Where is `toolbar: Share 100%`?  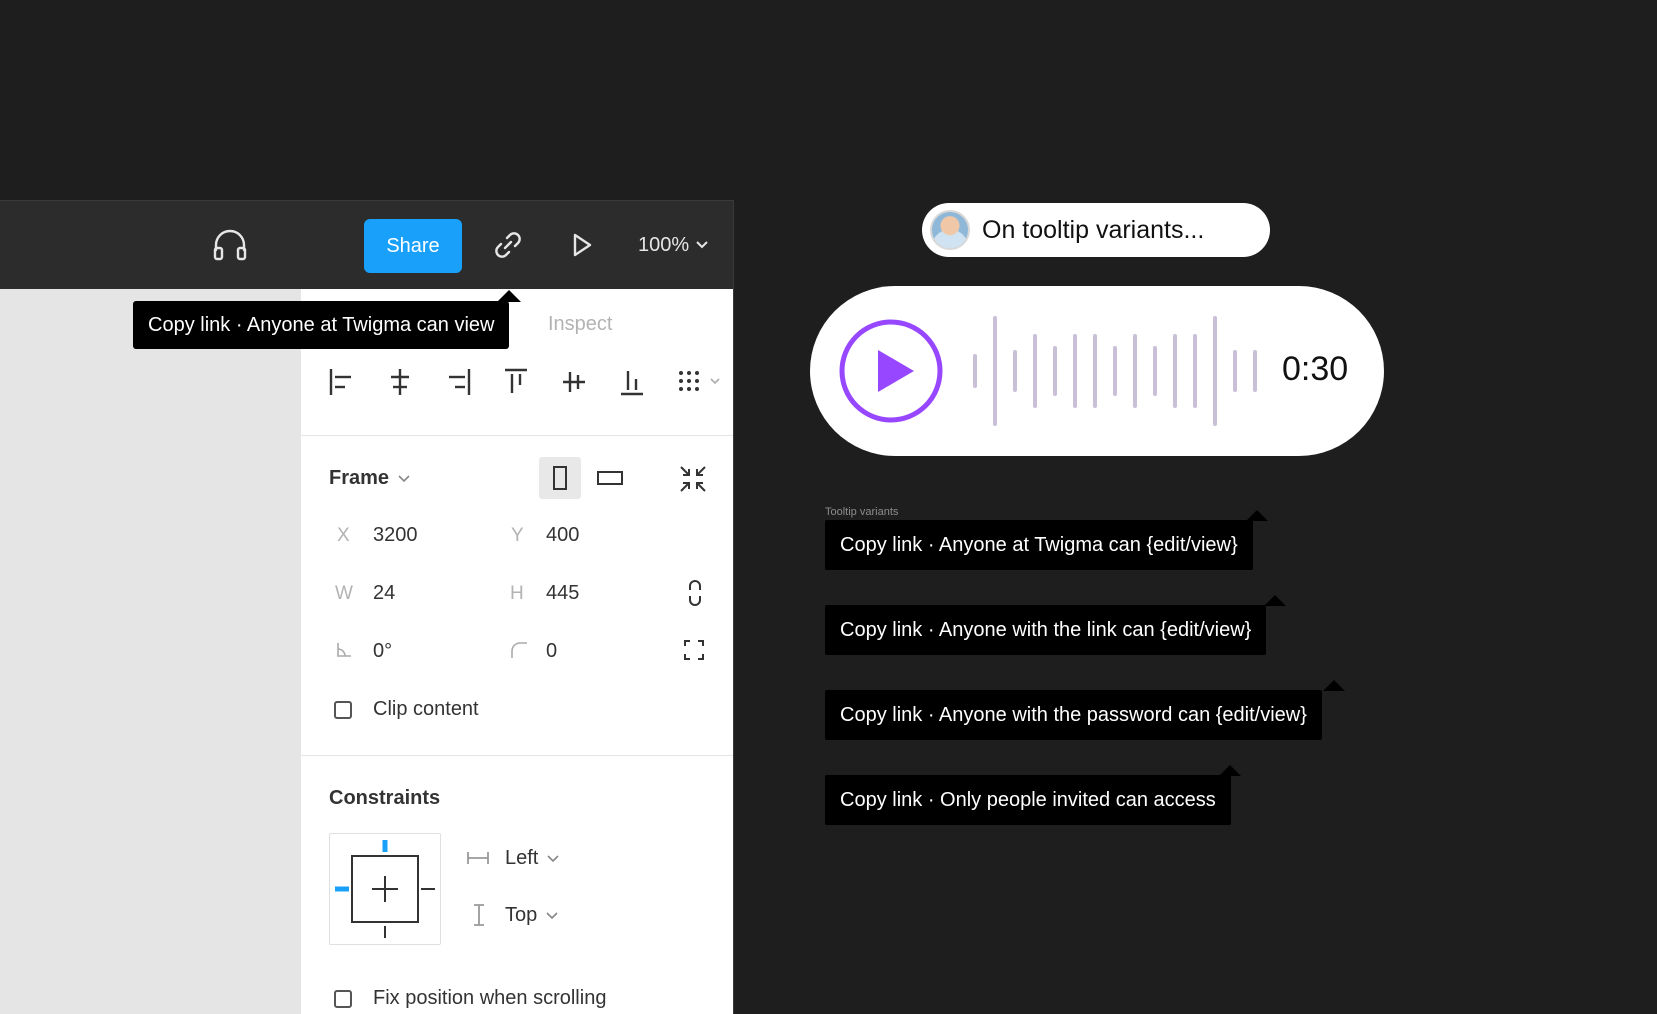 toolbar: Share 100% is located at coordinates (366, 245).